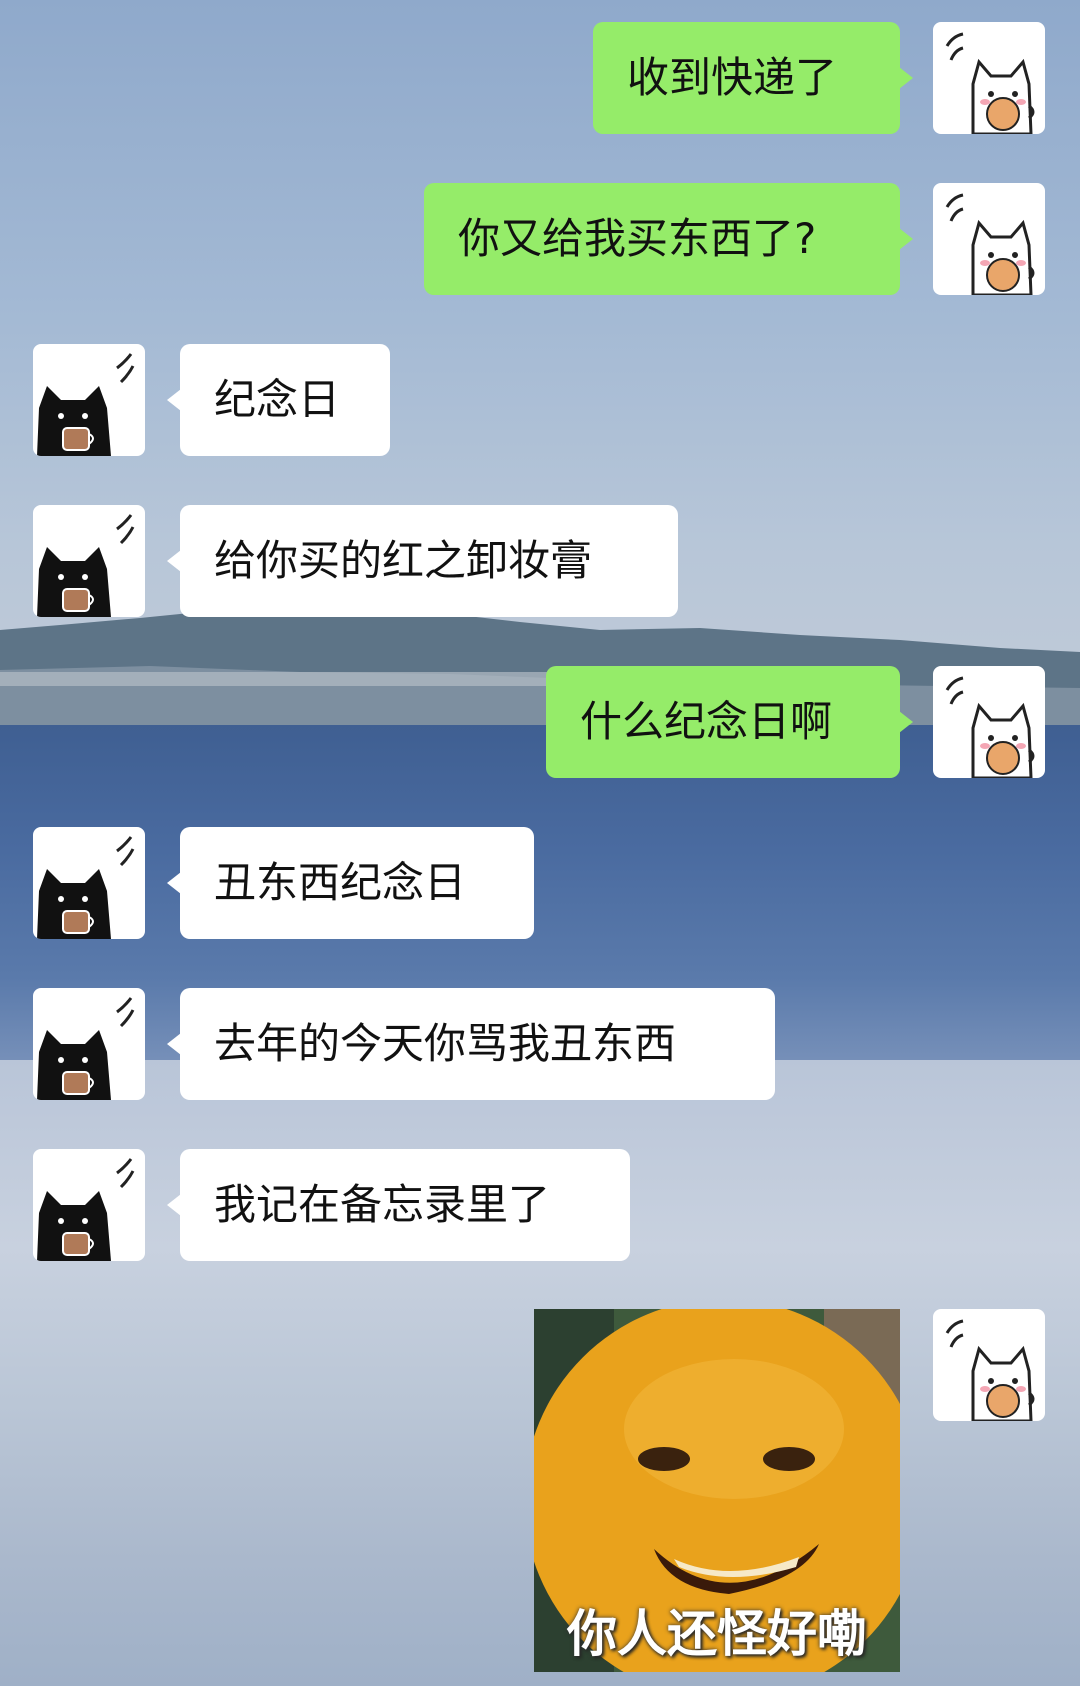  Describe the element at coordinates (540, 673) in the screenshot. I see `background-hills` at that location.